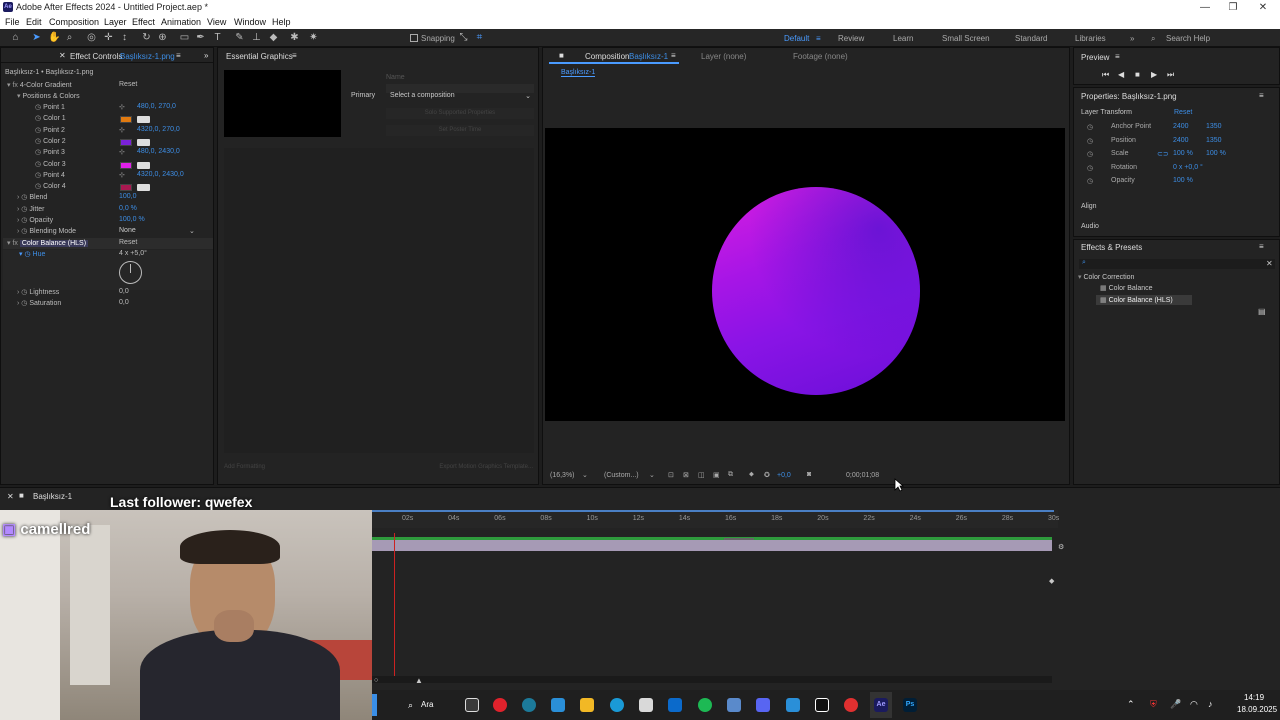 Image resolution: width=1280 pixels, height=720 pixels. I want to click on prop-label-color-4: ◷ Color 4, so click(50, 187).